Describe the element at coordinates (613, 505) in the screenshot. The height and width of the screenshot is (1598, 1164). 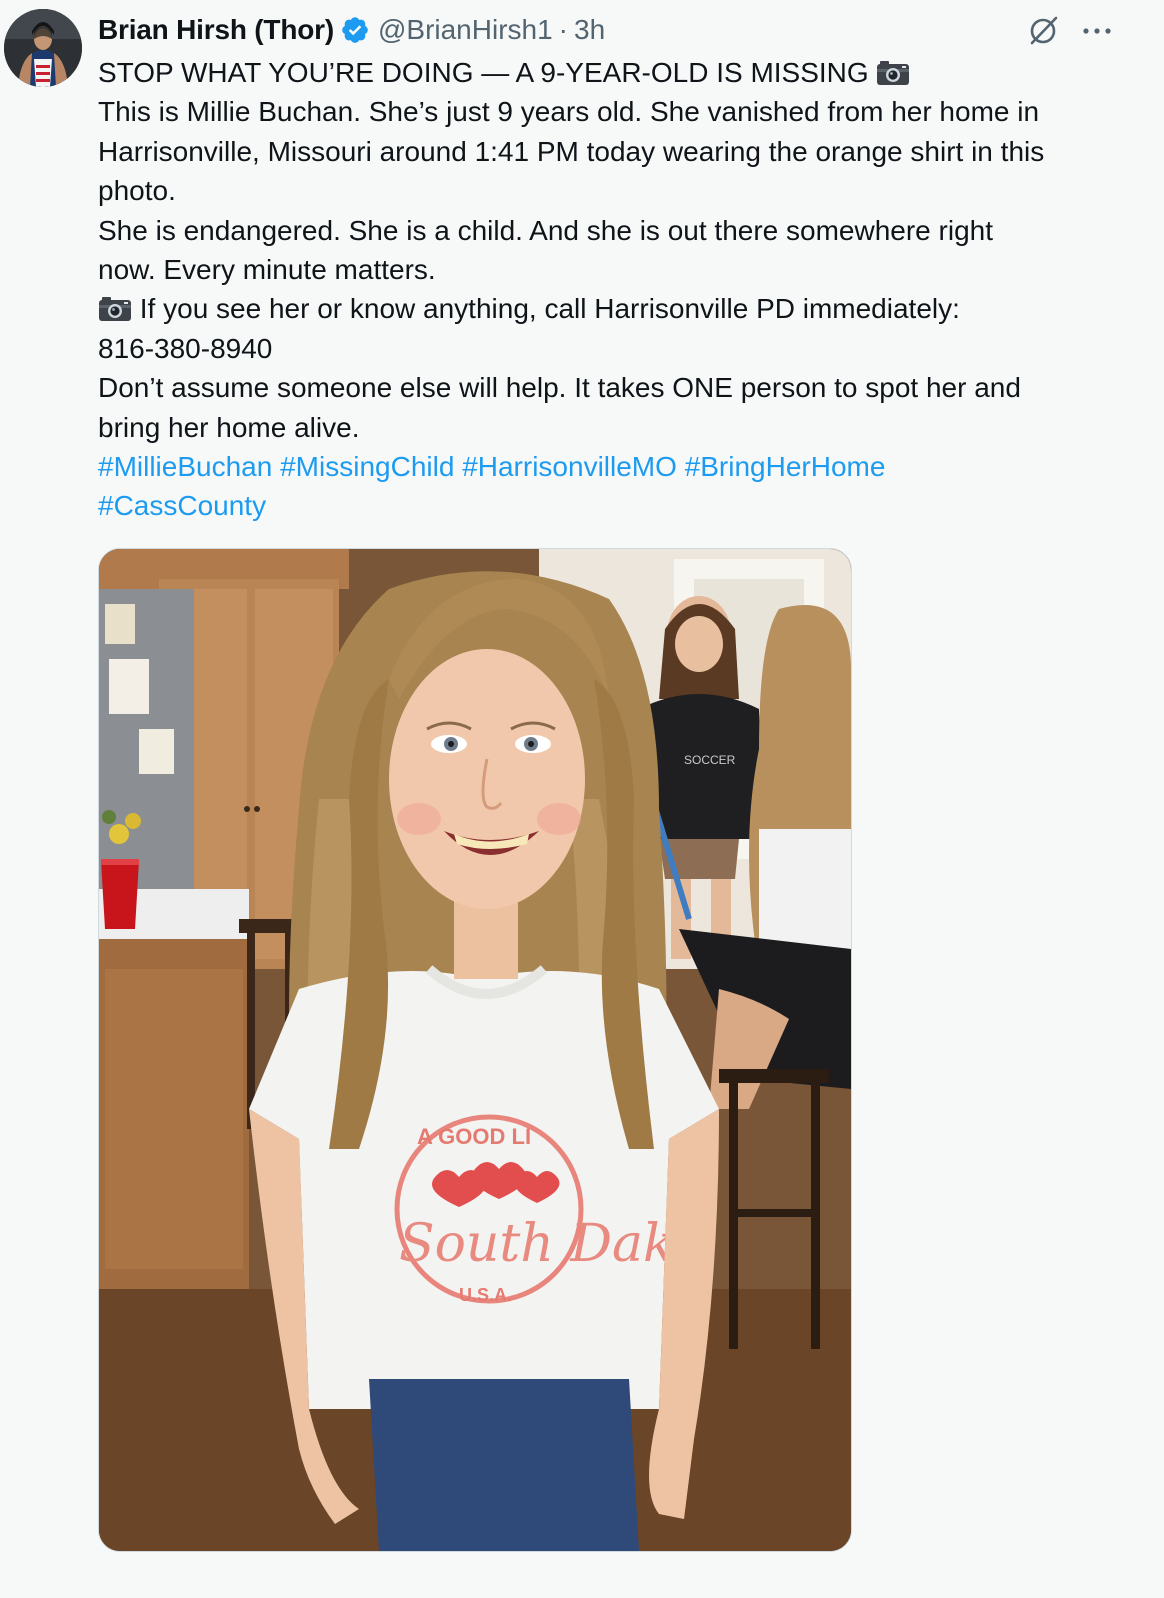
I see `hashtag-row: #CassCounty` at that location.